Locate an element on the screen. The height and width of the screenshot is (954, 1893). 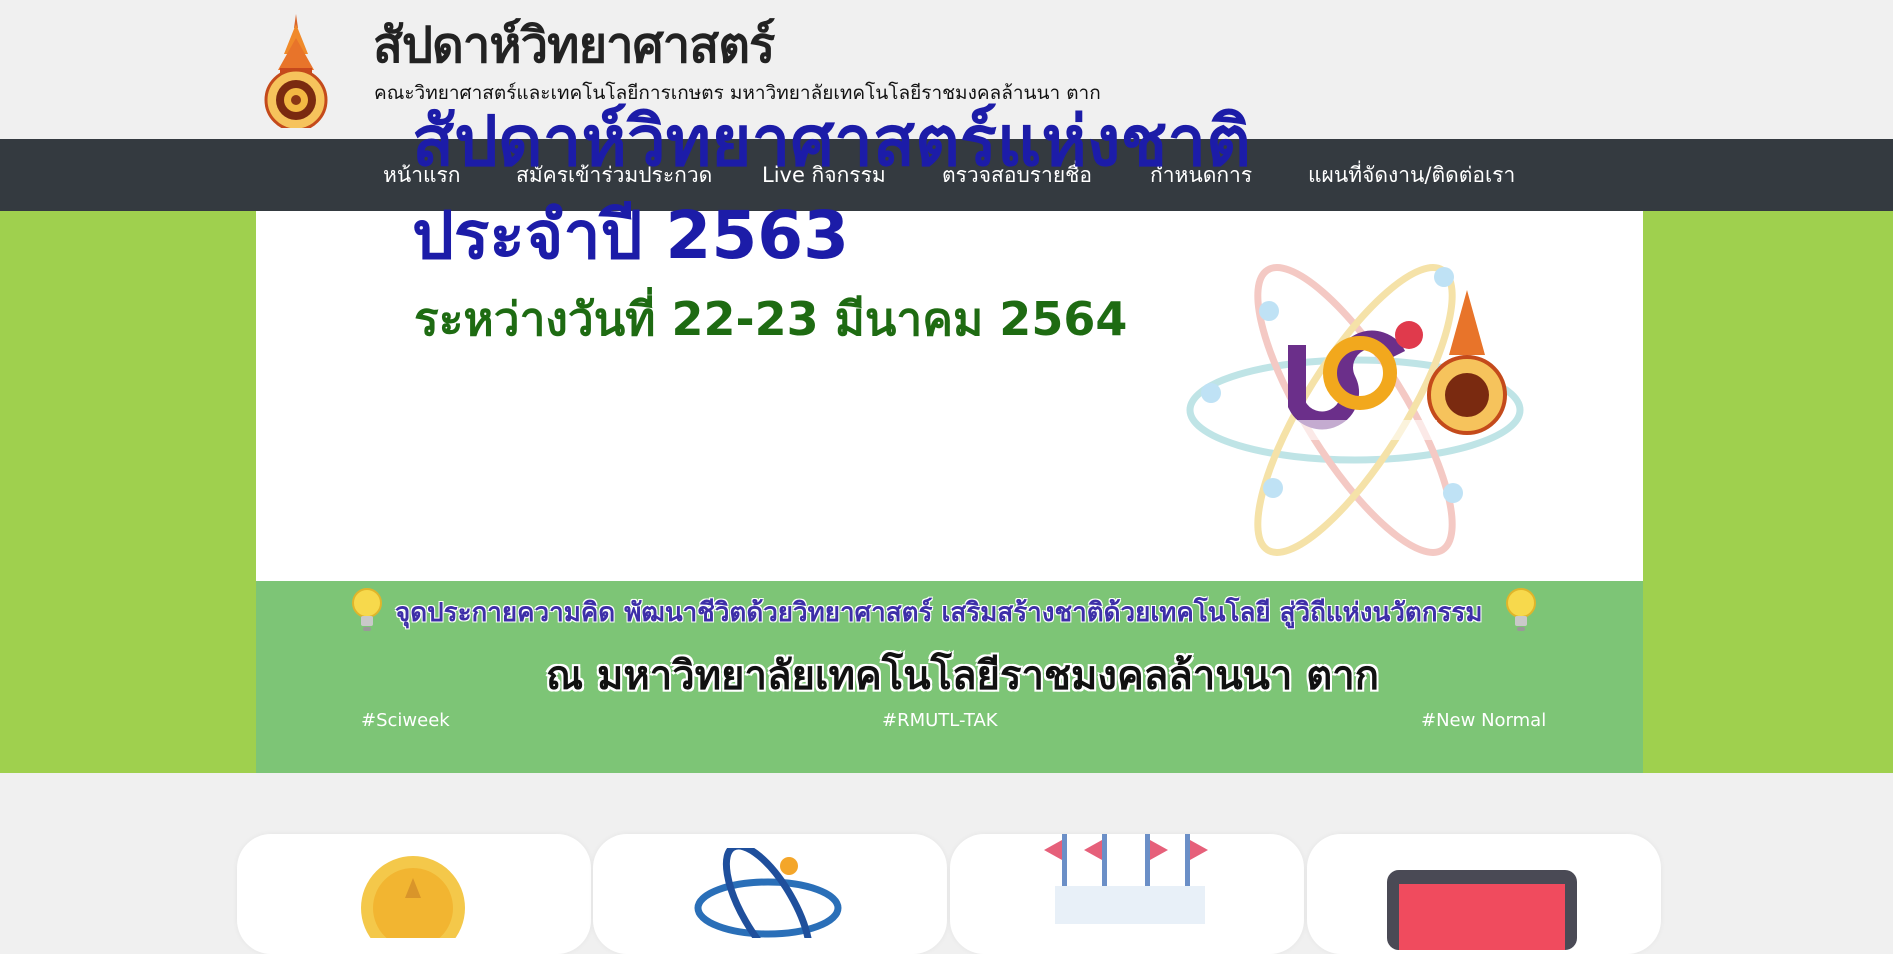
banner-dates: ระหว่างวันที่ 22-23 มีนาคม 2564 is located at coordinates (771, 319).